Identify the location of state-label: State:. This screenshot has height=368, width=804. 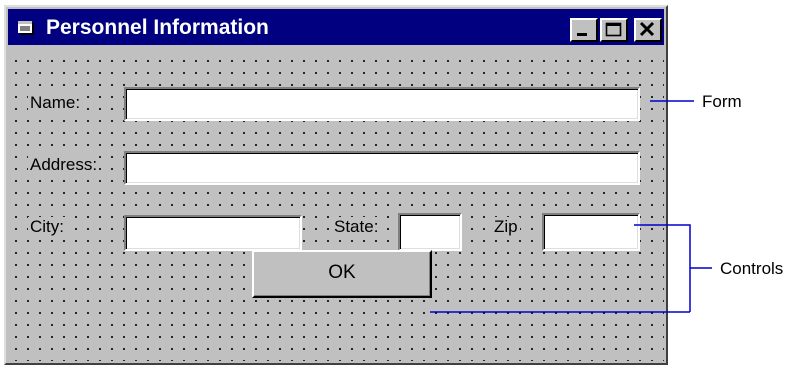
(356, 227).